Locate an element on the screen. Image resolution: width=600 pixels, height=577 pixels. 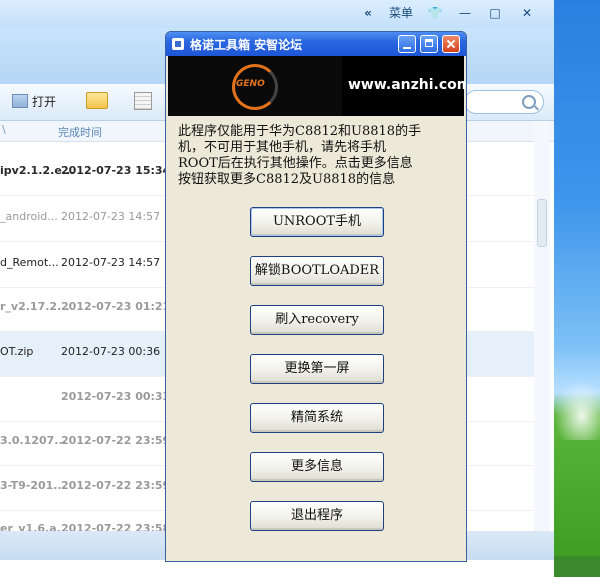
wallpaper-grass is located at coordinates (577, 566).